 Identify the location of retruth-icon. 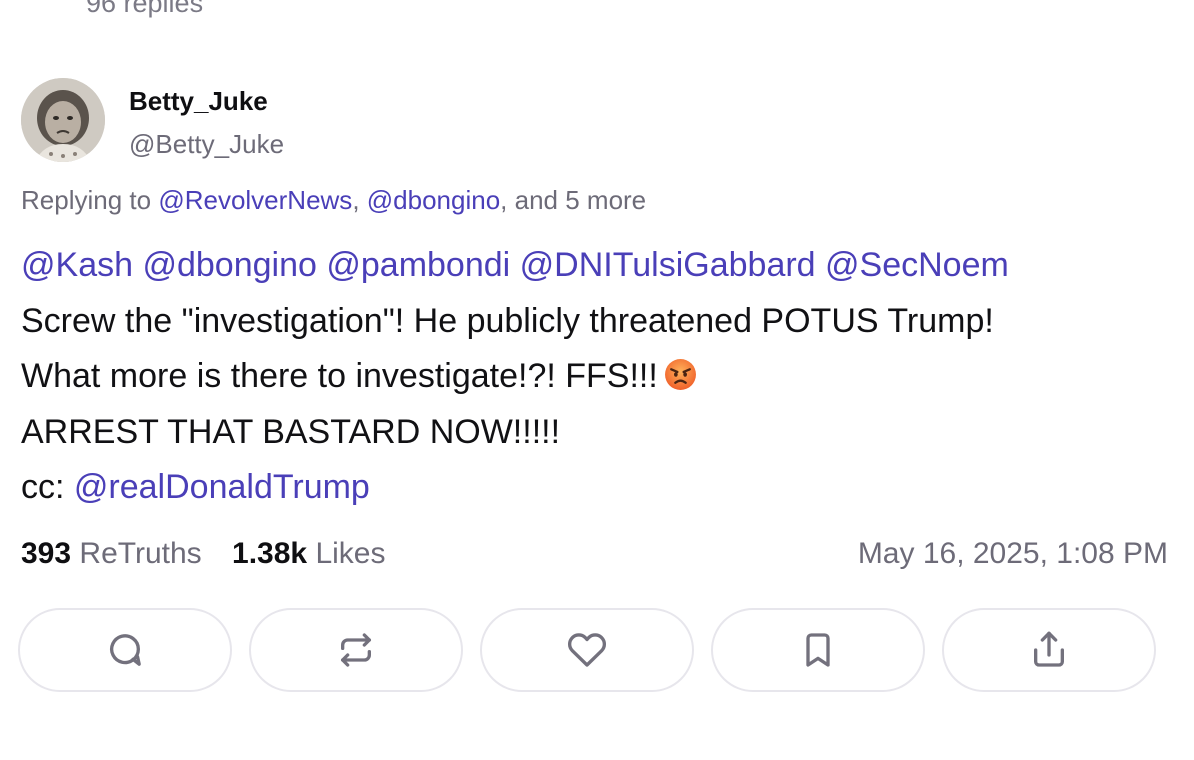
(356, 650).